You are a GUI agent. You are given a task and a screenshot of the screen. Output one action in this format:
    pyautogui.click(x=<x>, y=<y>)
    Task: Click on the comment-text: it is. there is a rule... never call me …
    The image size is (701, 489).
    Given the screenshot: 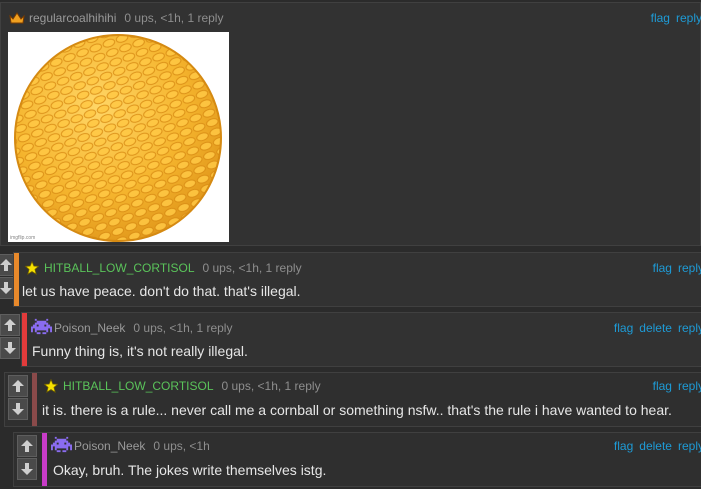 What is the action you would take?
    pyautogui.click(x=357, y=410)
    